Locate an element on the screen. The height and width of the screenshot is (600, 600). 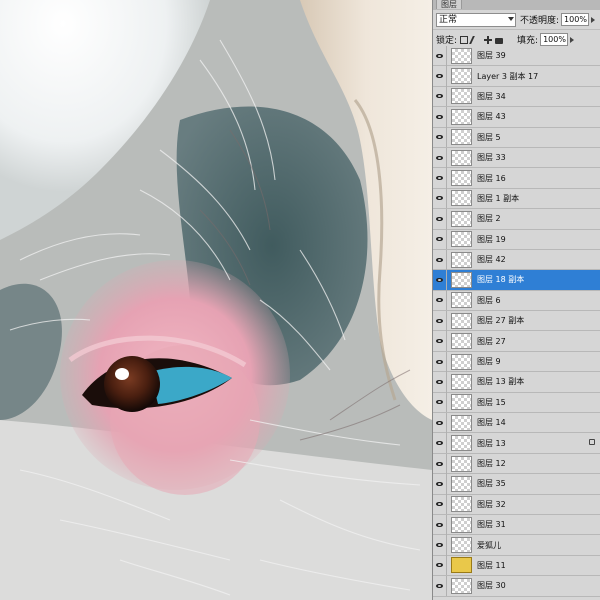
layer-row: 图层 27 is located at coordinates (516, 341).